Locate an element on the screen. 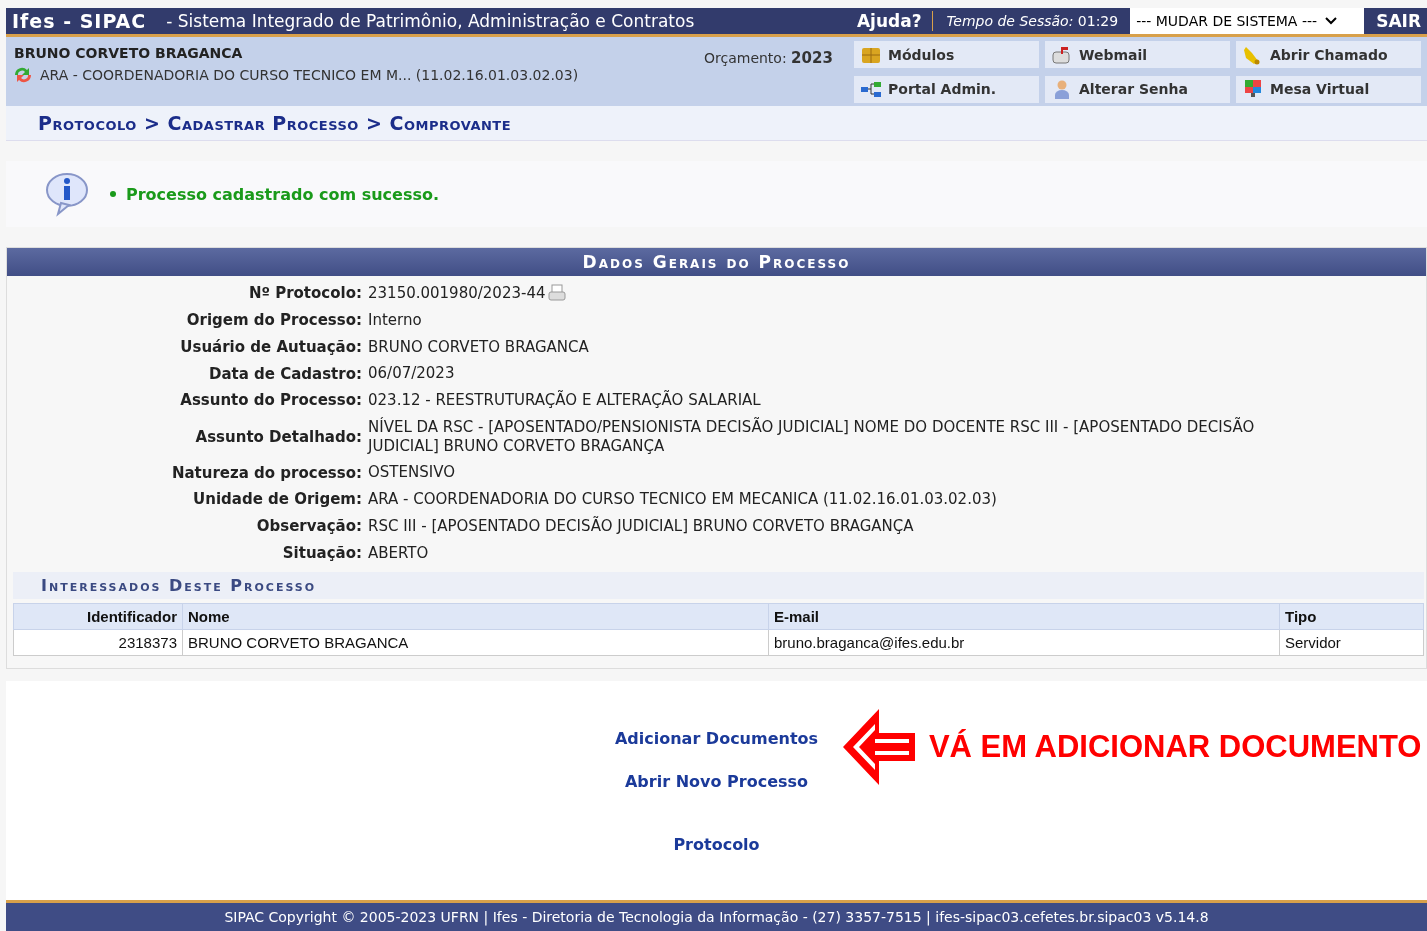  field-label: Natureza do processo: is located at coordinates (266, 472).